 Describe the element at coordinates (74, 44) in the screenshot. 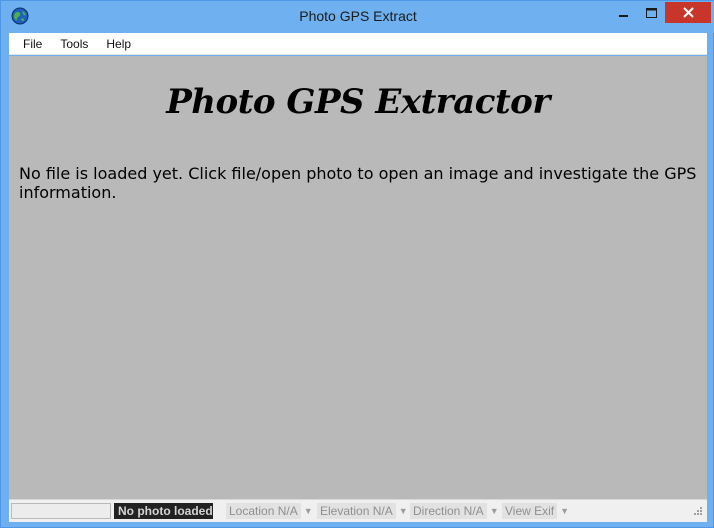

I see `menu-tools: Tools` at that location.